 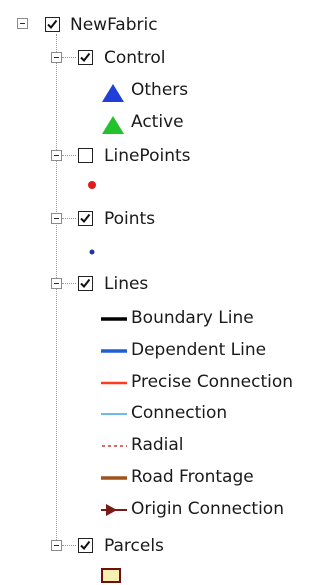 I want to click on collapse-toggle-points, so click(x=56, y=218).